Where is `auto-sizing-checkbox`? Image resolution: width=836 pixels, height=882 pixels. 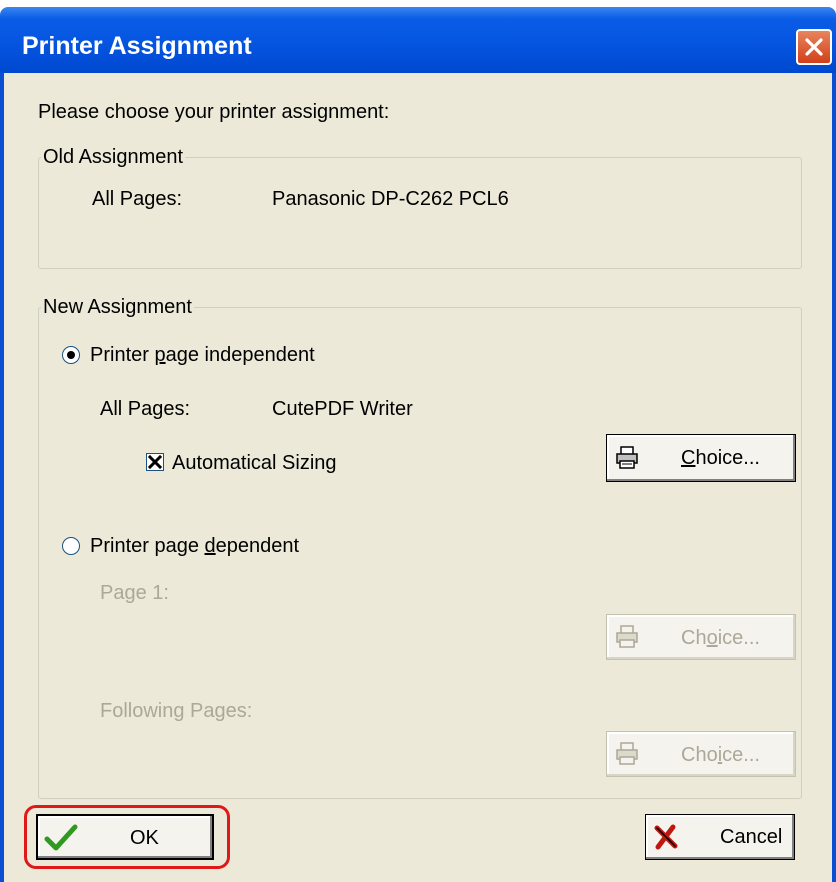 auto-sizing-checkbox is located at coordinates (155, 462).